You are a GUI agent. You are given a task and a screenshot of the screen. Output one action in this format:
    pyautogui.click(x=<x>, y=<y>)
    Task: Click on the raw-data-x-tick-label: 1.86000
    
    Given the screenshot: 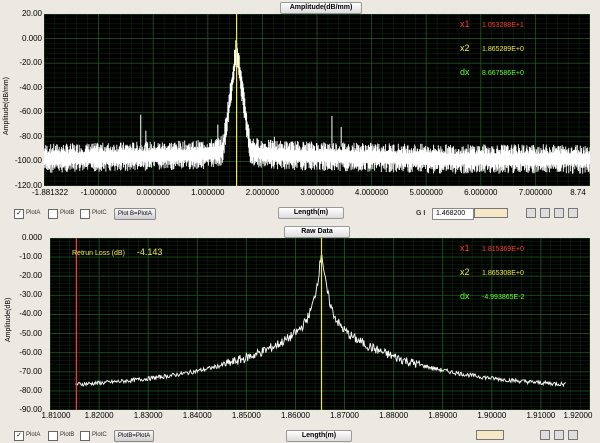 What is the action you would take?
    pyautogui.click(x=295, y=415)
    